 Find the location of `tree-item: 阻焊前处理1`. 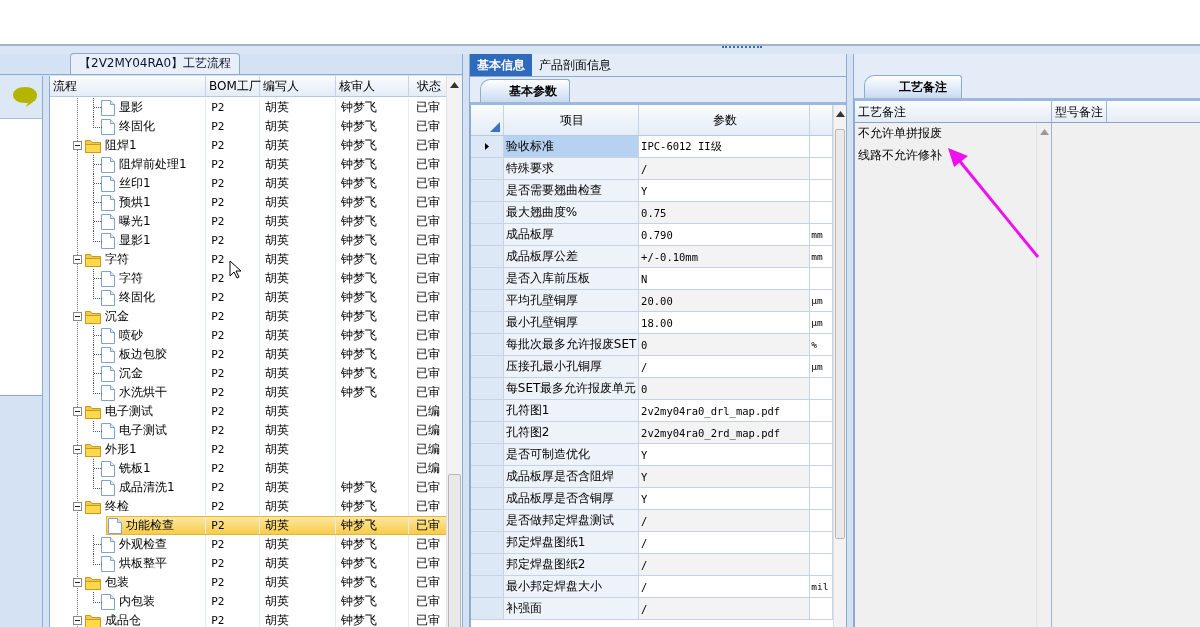

tree-item: 阻焊前处理1 is located at coordinates (153, 164).